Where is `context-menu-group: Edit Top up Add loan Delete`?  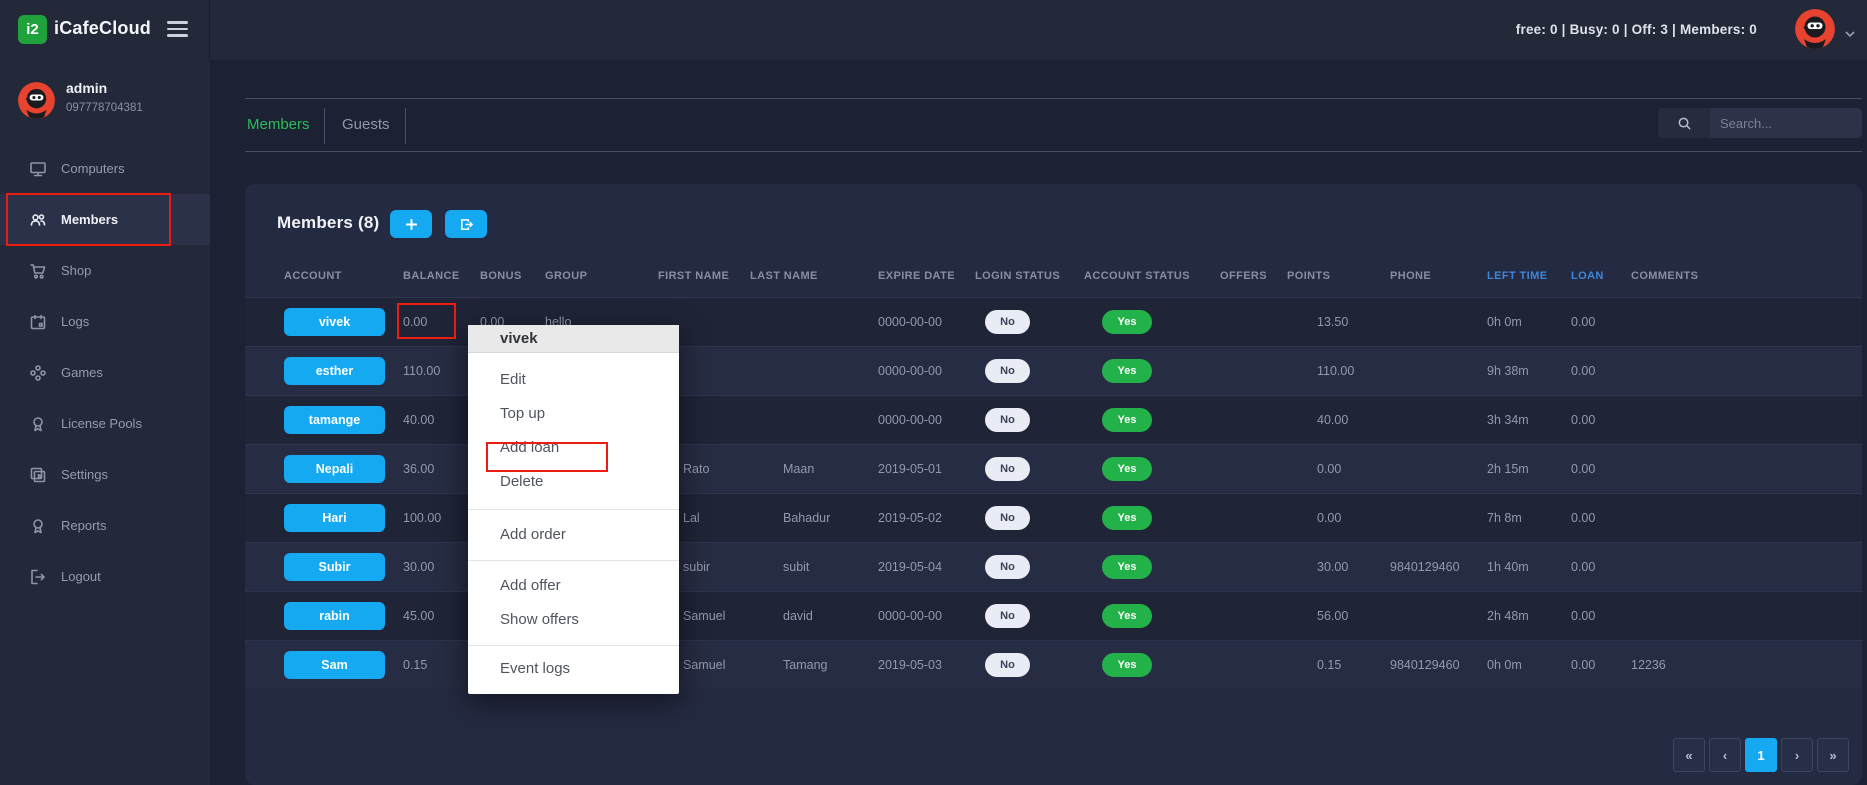
context-menu-group: Edit Top up Add loan Delete is located at coordinates (573, 431).